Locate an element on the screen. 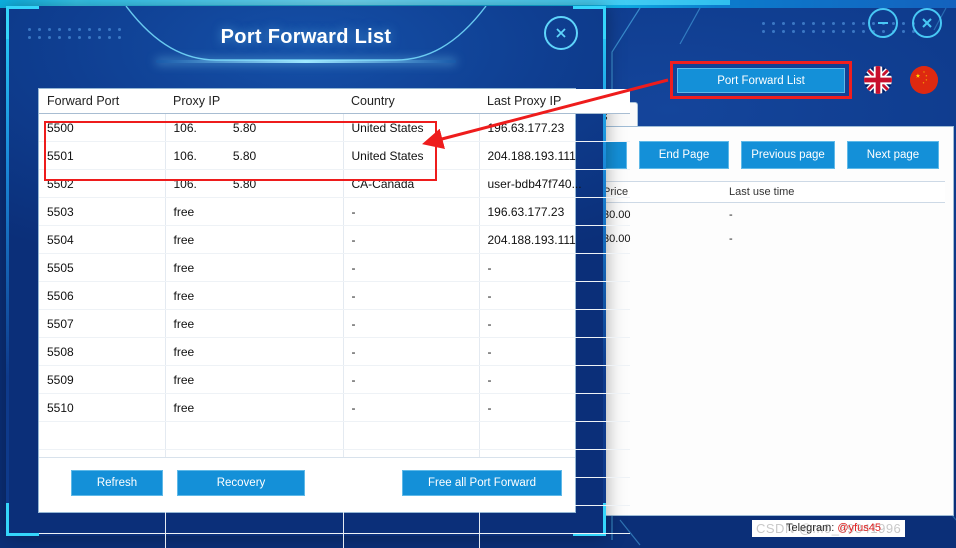  refresh-button: Refresh is located at coordinates (117, 483).